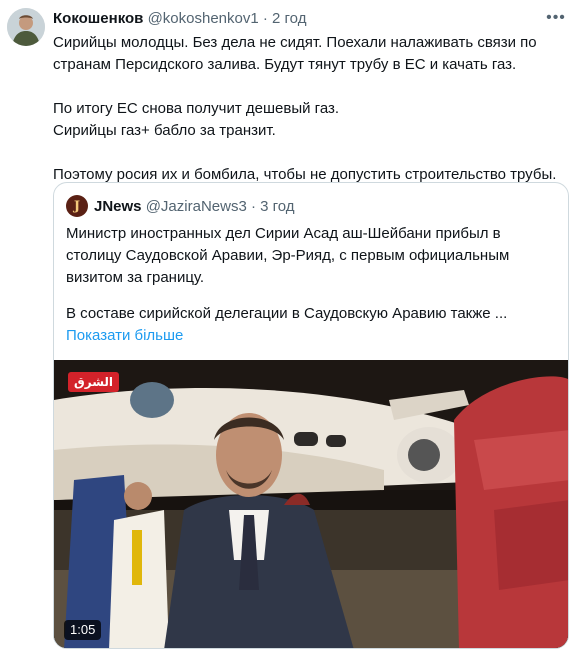 This screenshot has height=661, width=581. I want to click on show-more-link: Показати більше, so click(124, 335).